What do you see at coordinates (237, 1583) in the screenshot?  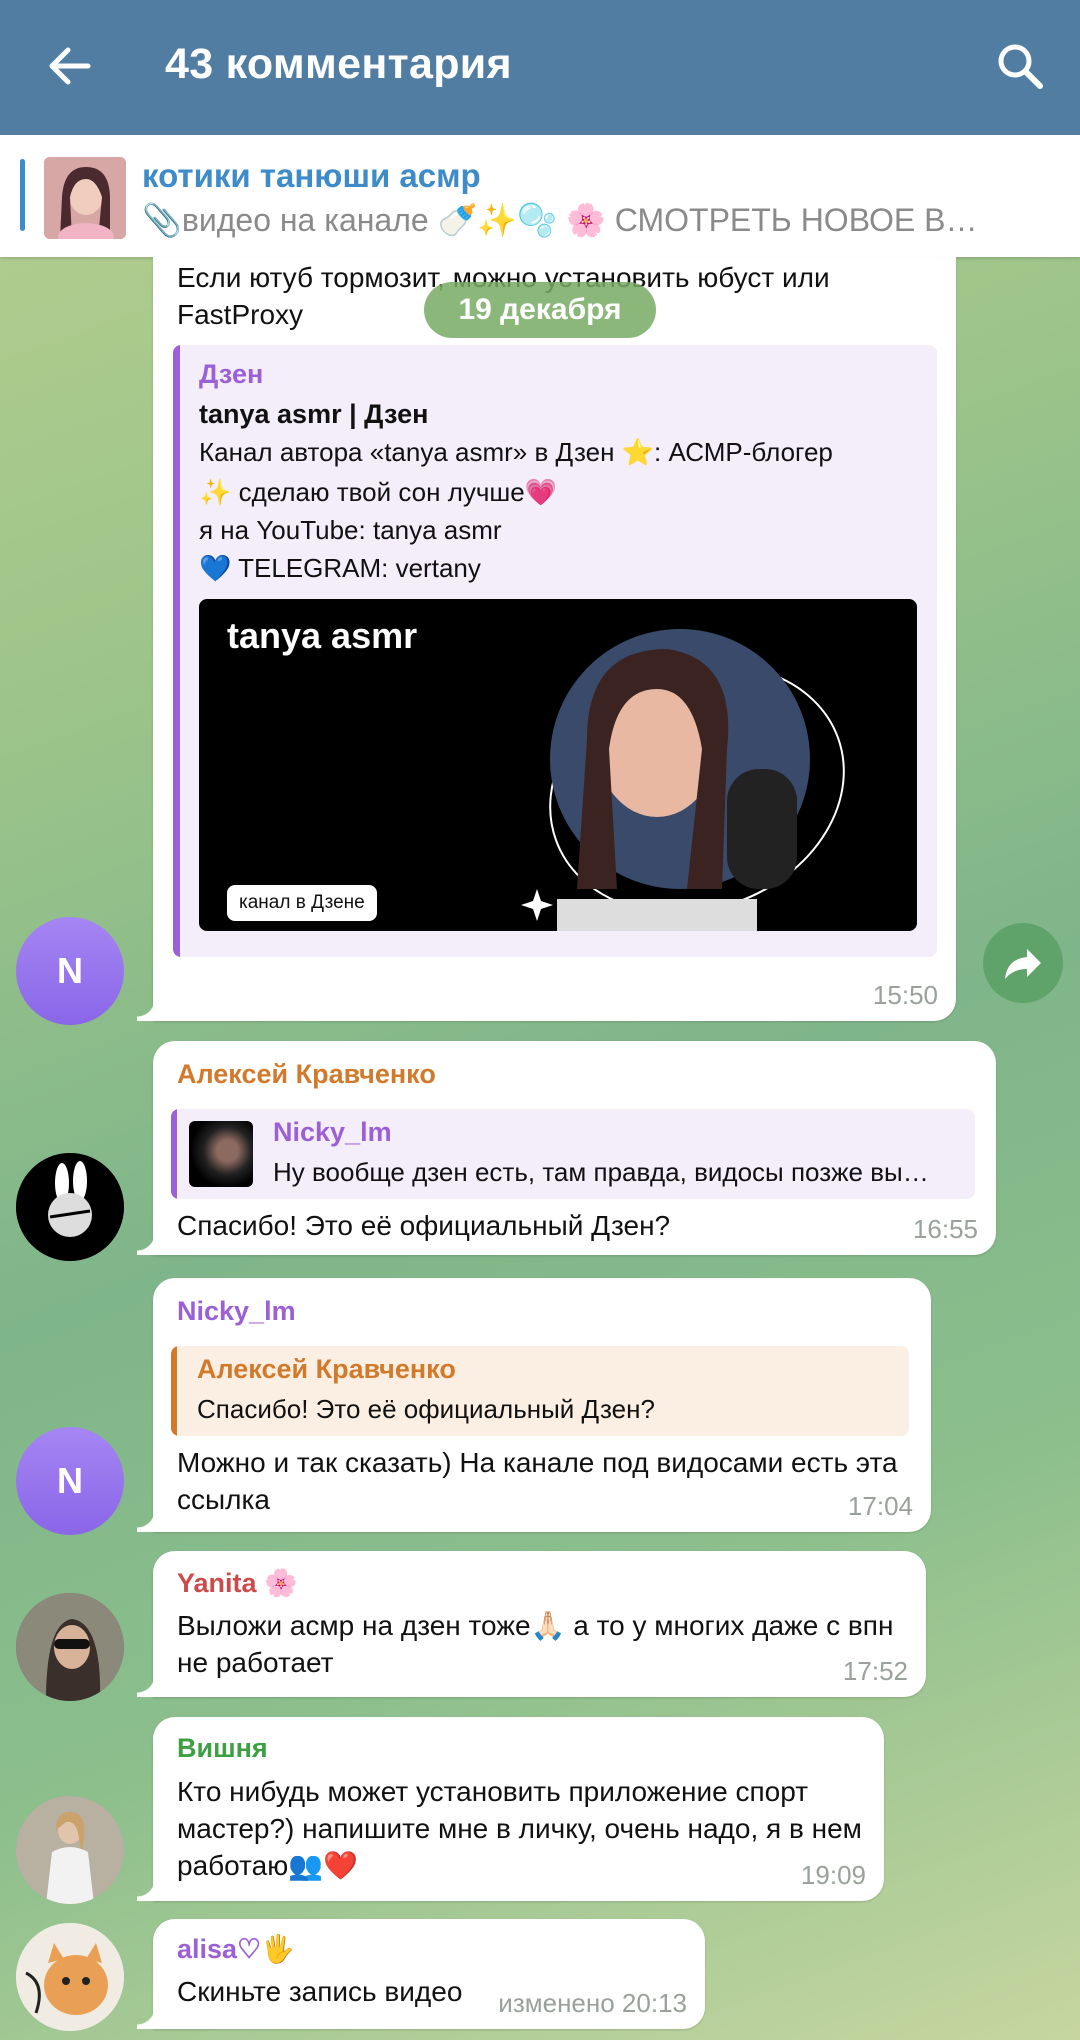 I see `sender-name: Yanita 🌸` at bounding box center [237, 1583].